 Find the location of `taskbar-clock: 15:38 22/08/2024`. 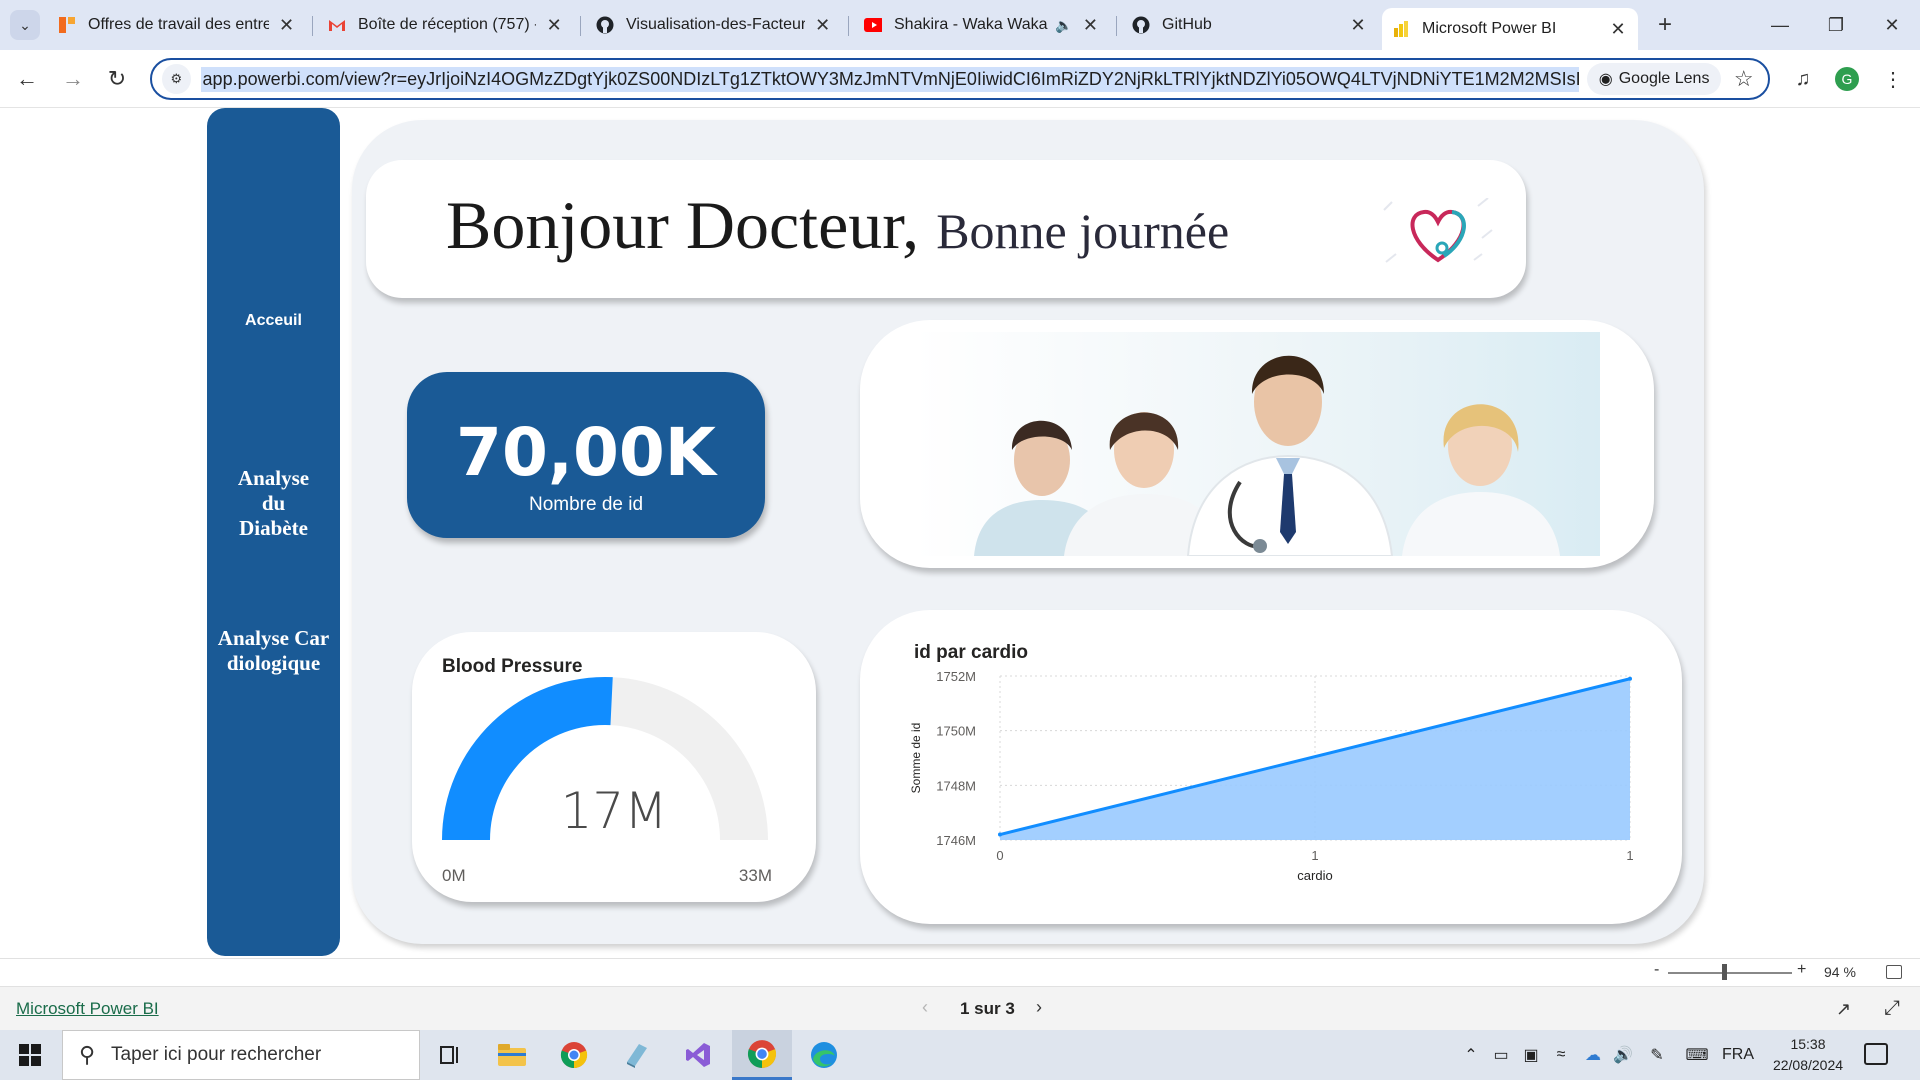

taskbar-clock: 15:38 22/08/2024 is located at coordinates (1808, 1055).